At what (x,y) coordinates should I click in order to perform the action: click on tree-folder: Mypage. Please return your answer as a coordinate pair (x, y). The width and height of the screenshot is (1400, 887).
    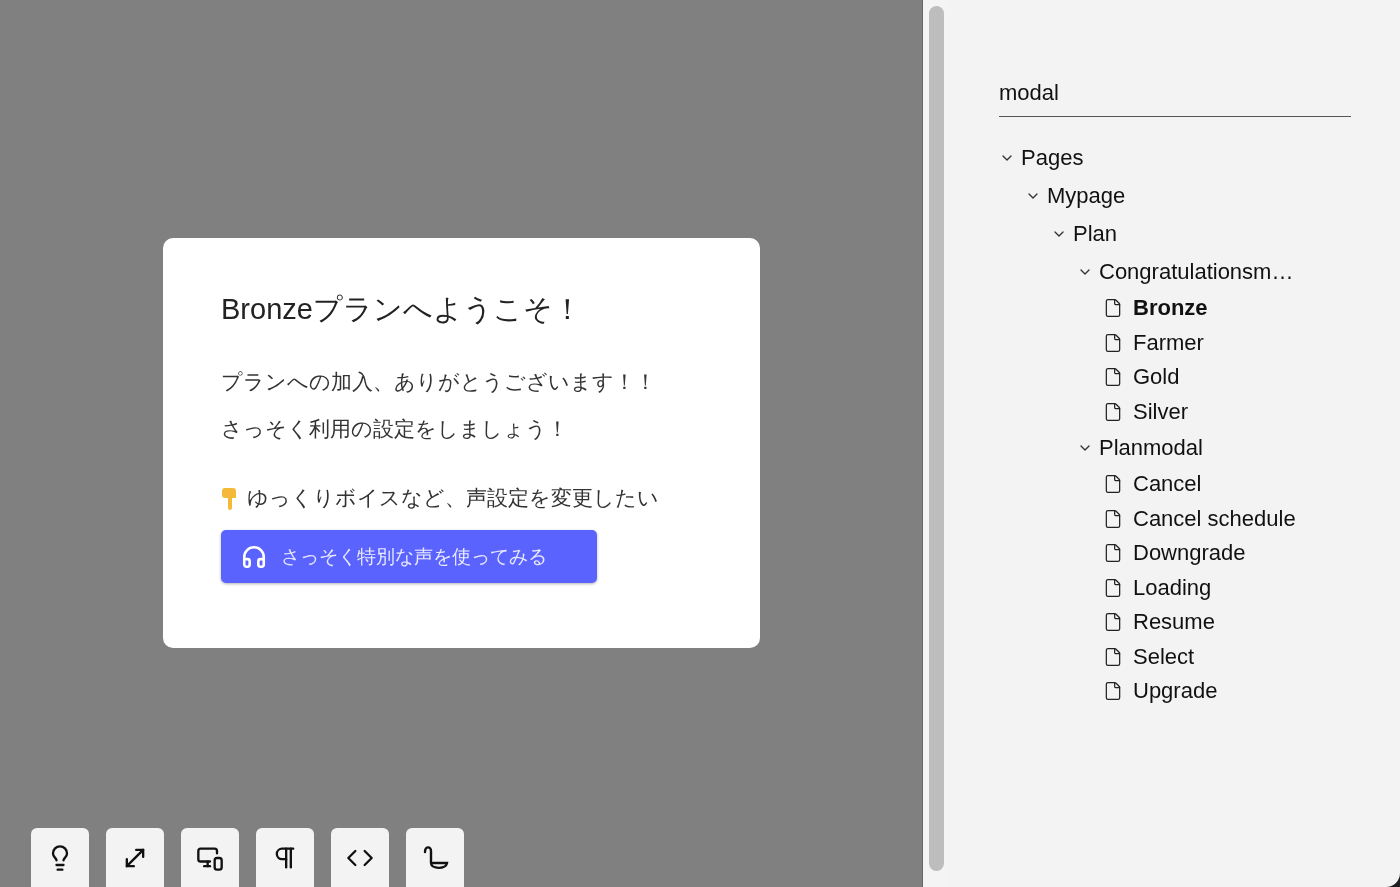
    Looking at the image, I should click on (1086, 196).